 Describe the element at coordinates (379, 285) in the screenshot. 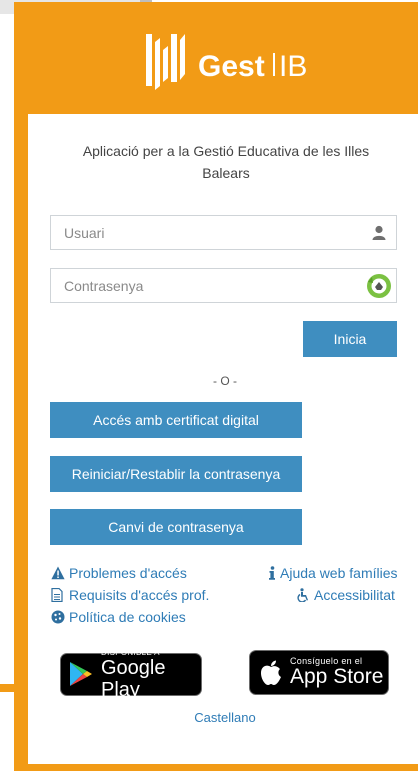

I see `password-manager-icon` at that location.